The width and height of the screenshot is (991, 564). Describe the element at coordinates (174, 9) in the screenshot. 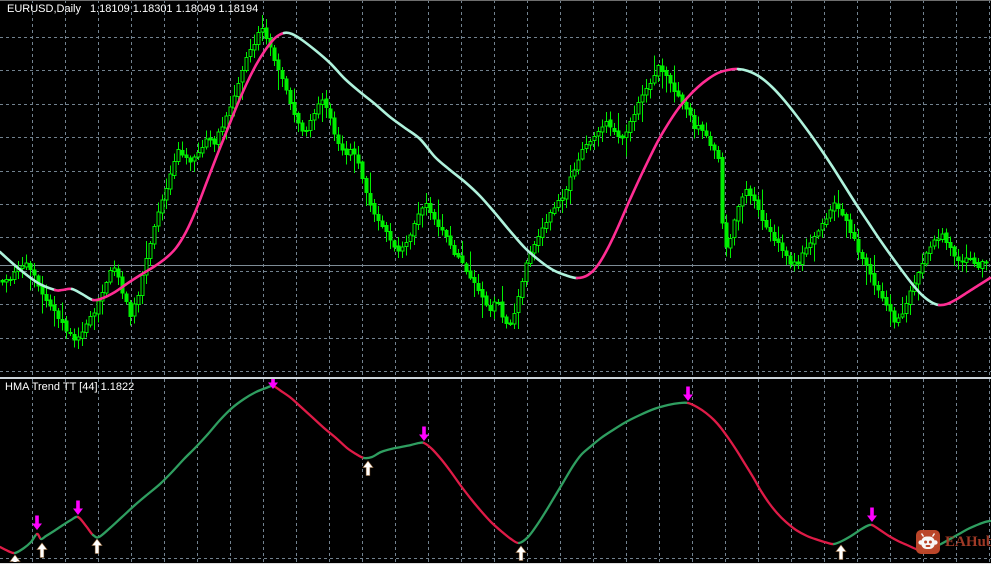

I see `ohlc-values: 1.18109 1.18301 1.18049 1.18194` at that location.